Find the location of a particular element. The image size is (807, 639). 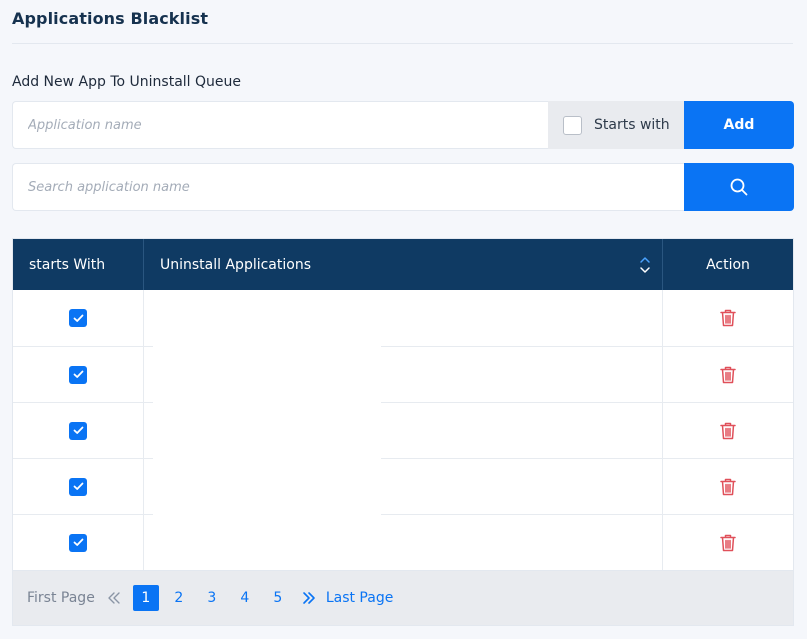

header-uninstall-applications: Uninstall Applications is located at coordinates (403, 264).